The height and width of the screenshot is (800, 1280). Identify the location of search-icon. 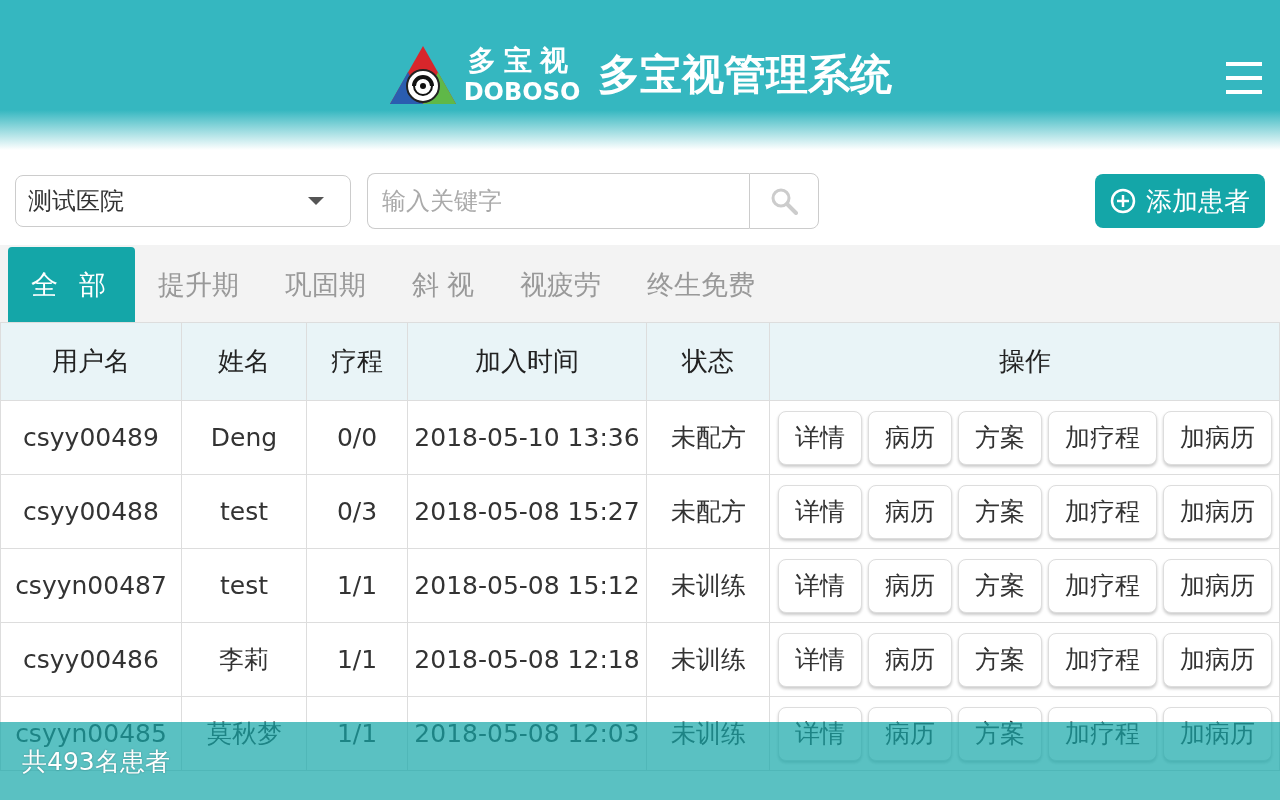
(784, 201).